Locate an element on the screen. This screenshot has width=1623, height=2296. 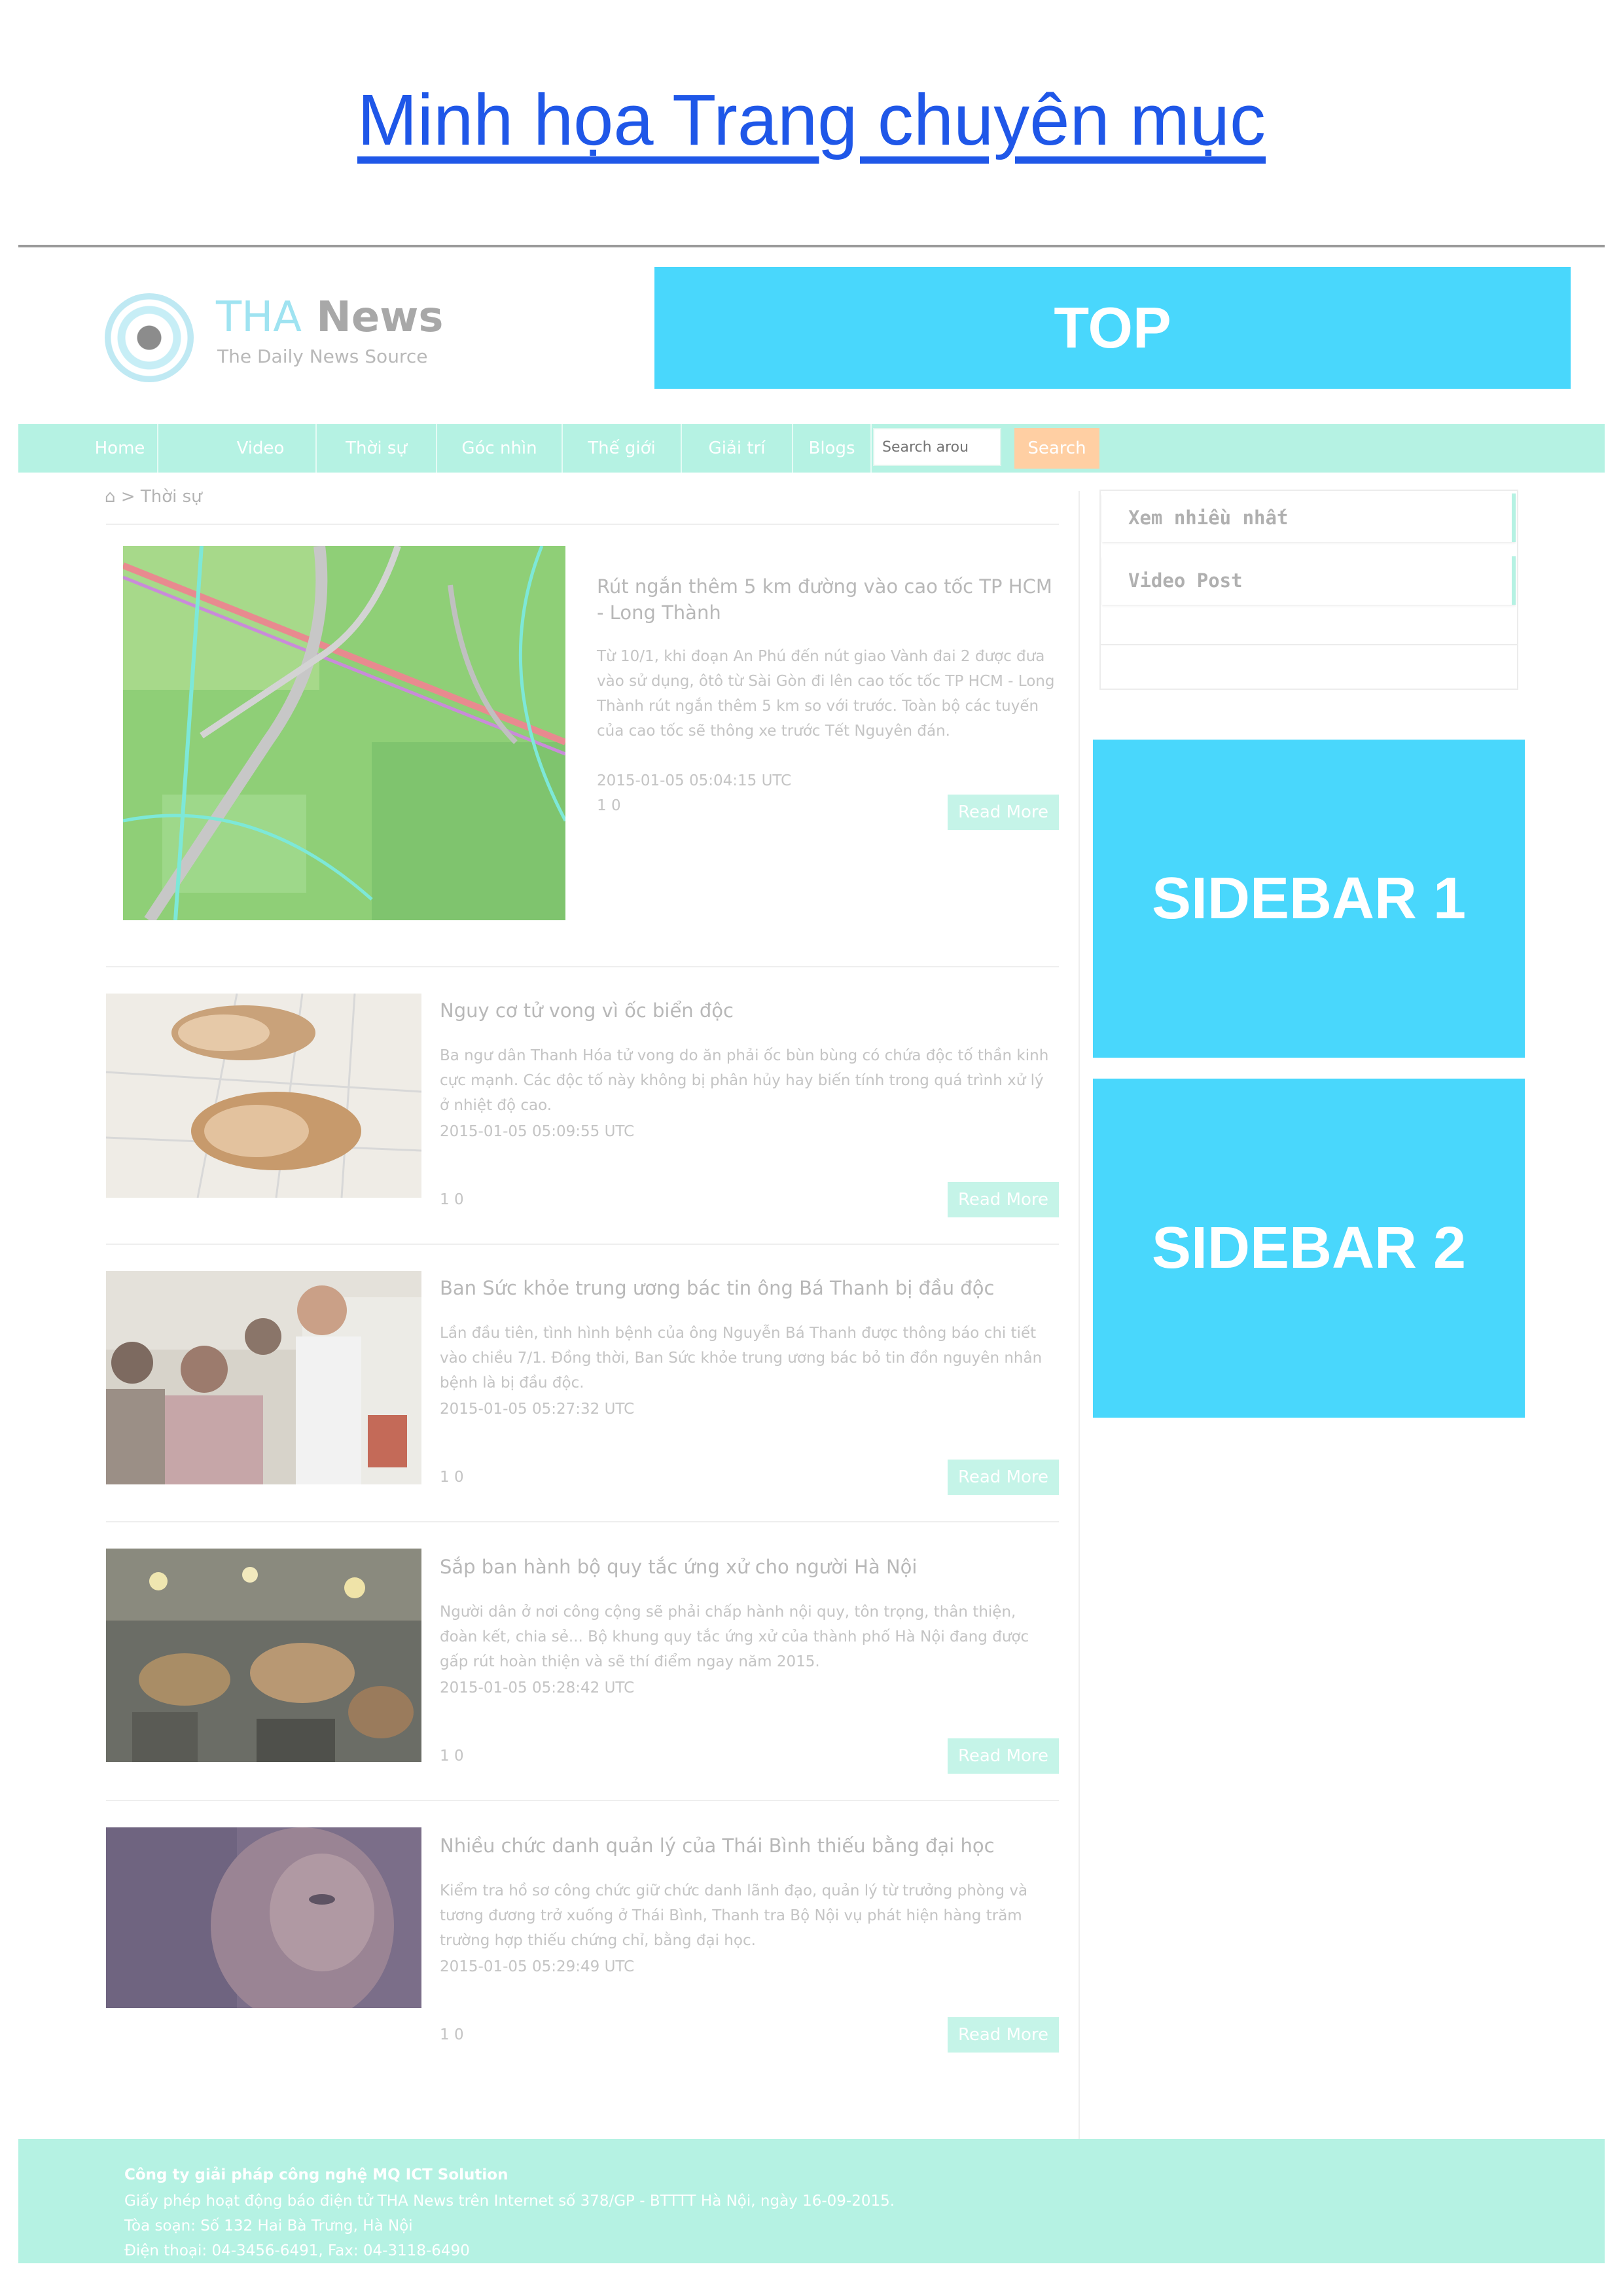
article-thumbnail-shells is located at coordinates (263, 1096).